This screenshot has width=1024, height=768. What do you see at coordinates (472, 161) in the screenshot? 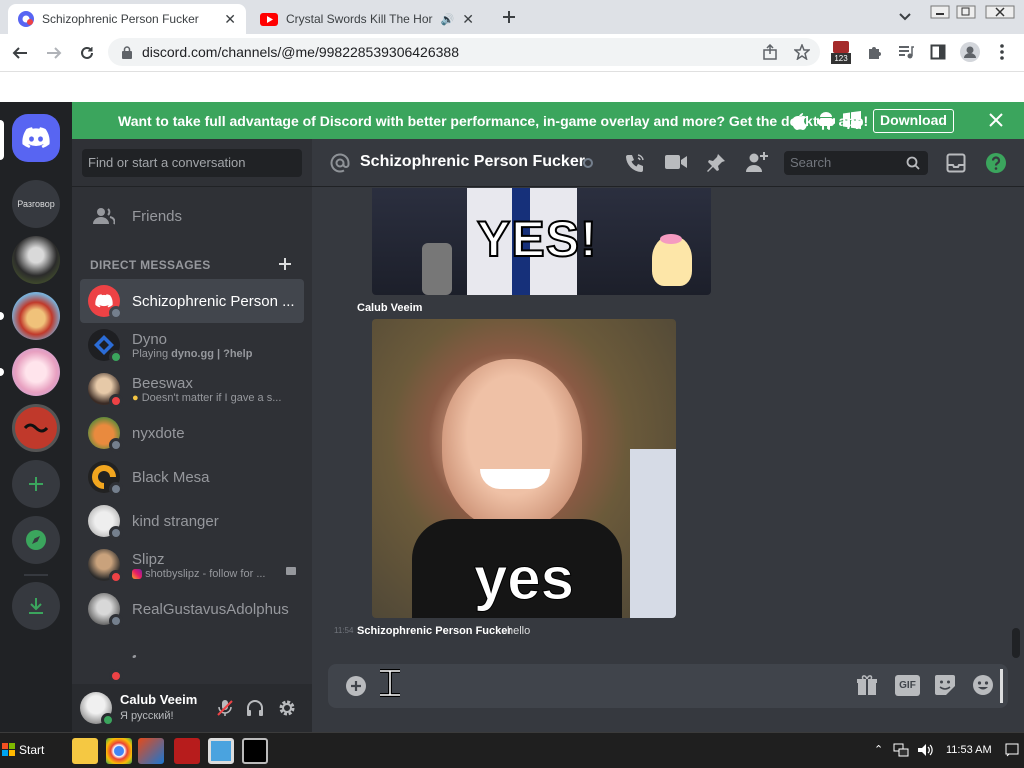
I see `channel-name: Schizophrenic Person Fucker` at bounding box center [472, 161].